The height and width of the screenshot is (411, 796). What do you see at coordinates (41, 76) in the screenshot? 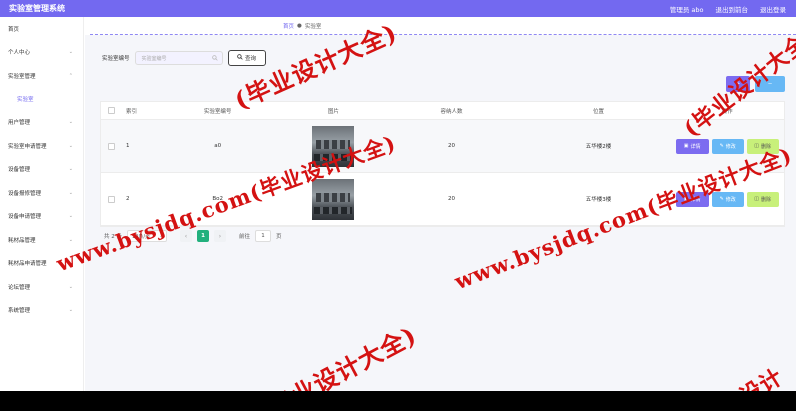
I see `sidebar-item-lab-management: 实验室管理 ⌃` at bounding box center [41, 76].